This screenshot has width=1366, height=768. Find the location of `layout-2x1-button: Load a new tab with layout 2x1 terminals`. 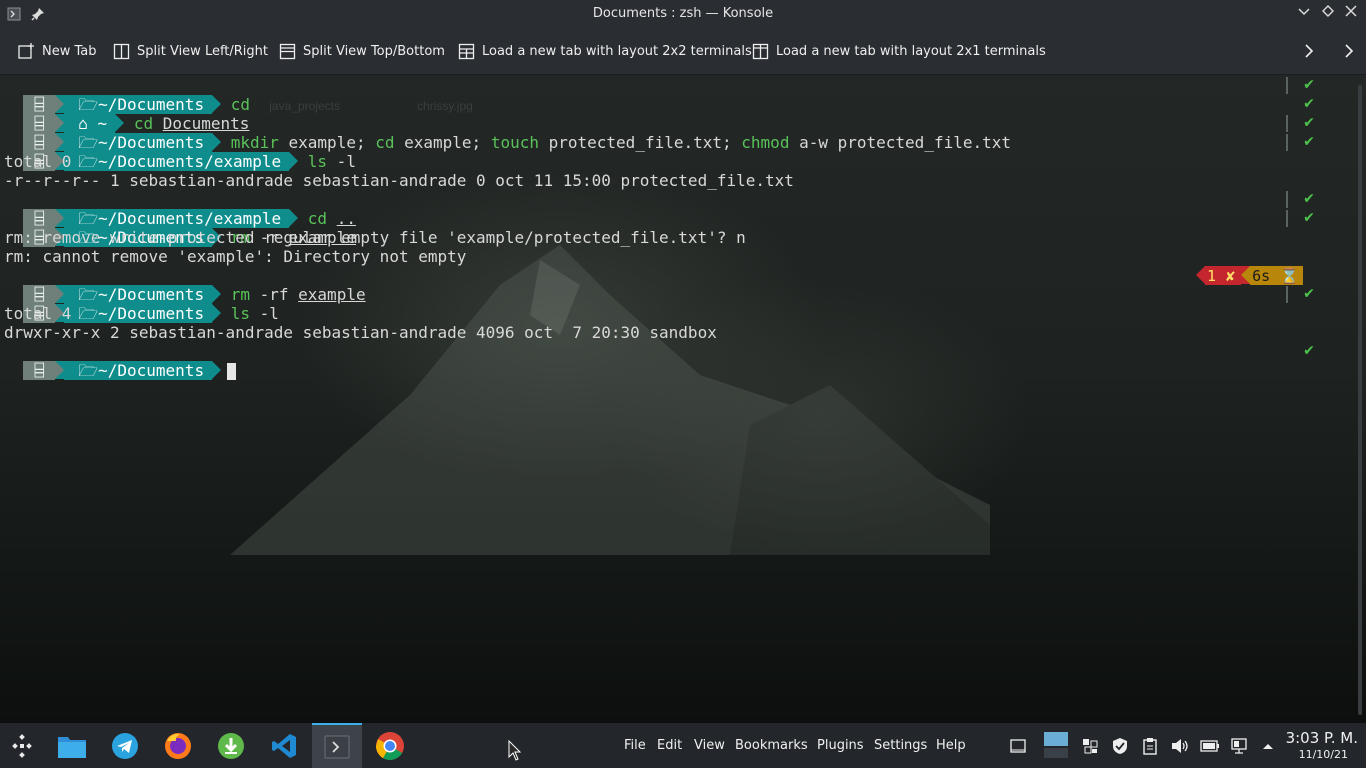

layout-2x1-button: Load a new tab with layout 2x1 terminals is located at coordinates (899, 51).